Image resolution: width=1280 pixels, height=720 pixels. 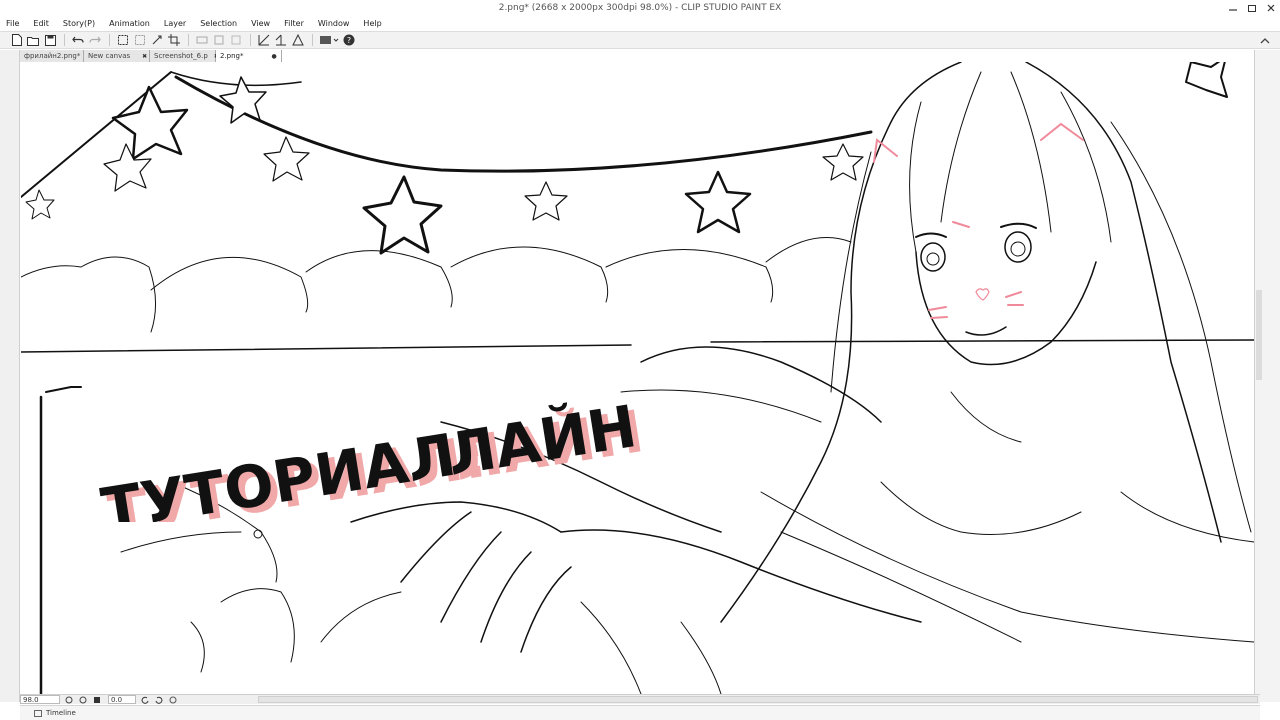 I want to click on vertical-scroll-thumb, so click(x=1259, y=335).